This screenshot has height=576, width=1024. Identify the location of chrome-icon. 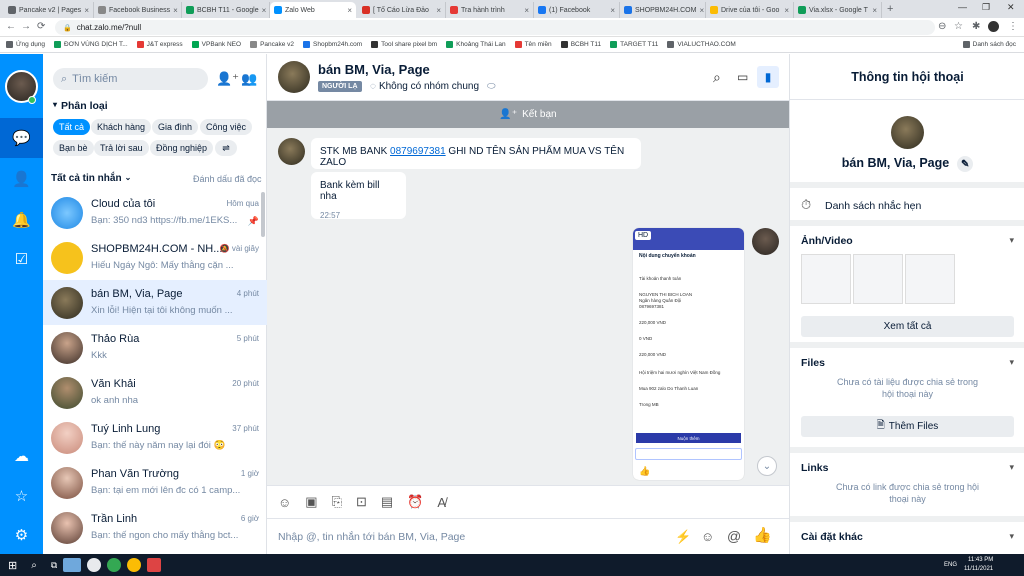
(134, 565).